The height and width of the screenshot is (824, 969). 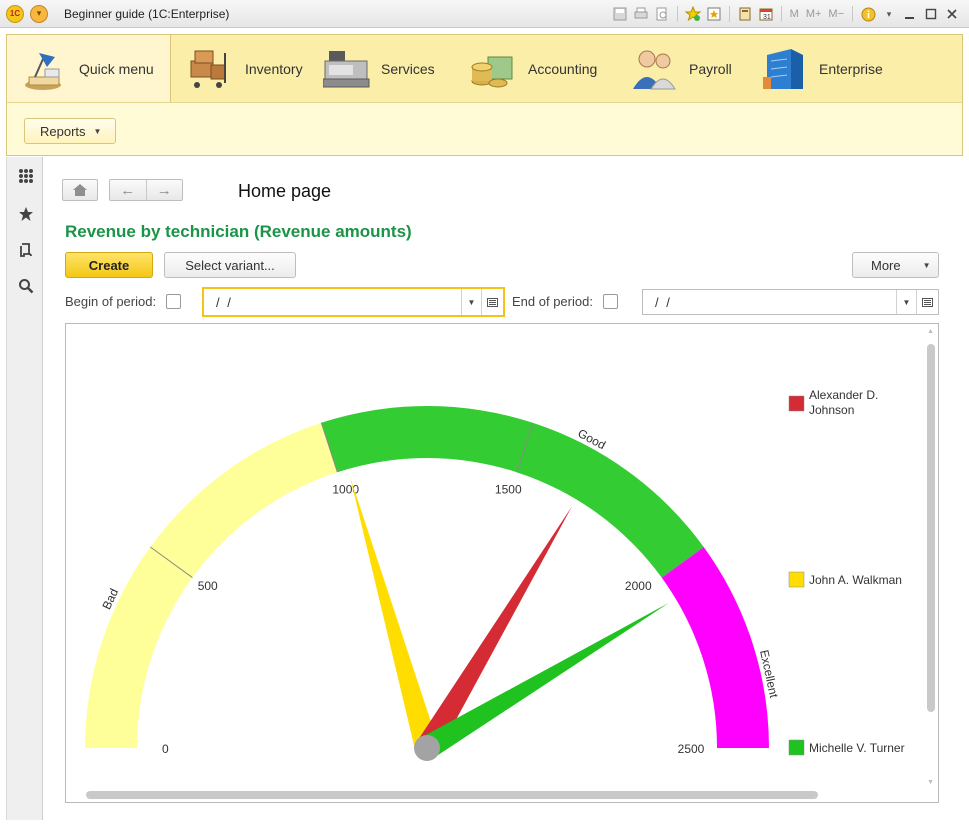 What do you see at coordinates (693, 14) in the screenshot?
I see `add-favorite-icon` at bounding box center [693, 14].